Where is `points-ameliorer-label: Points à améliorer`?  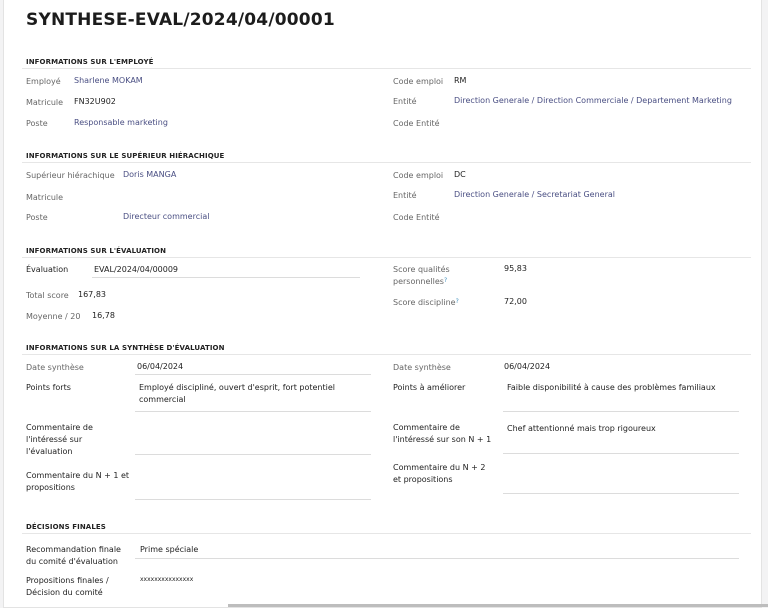 points-ameliorer-label: Points à améliorer is located at coordinates (429, 387).